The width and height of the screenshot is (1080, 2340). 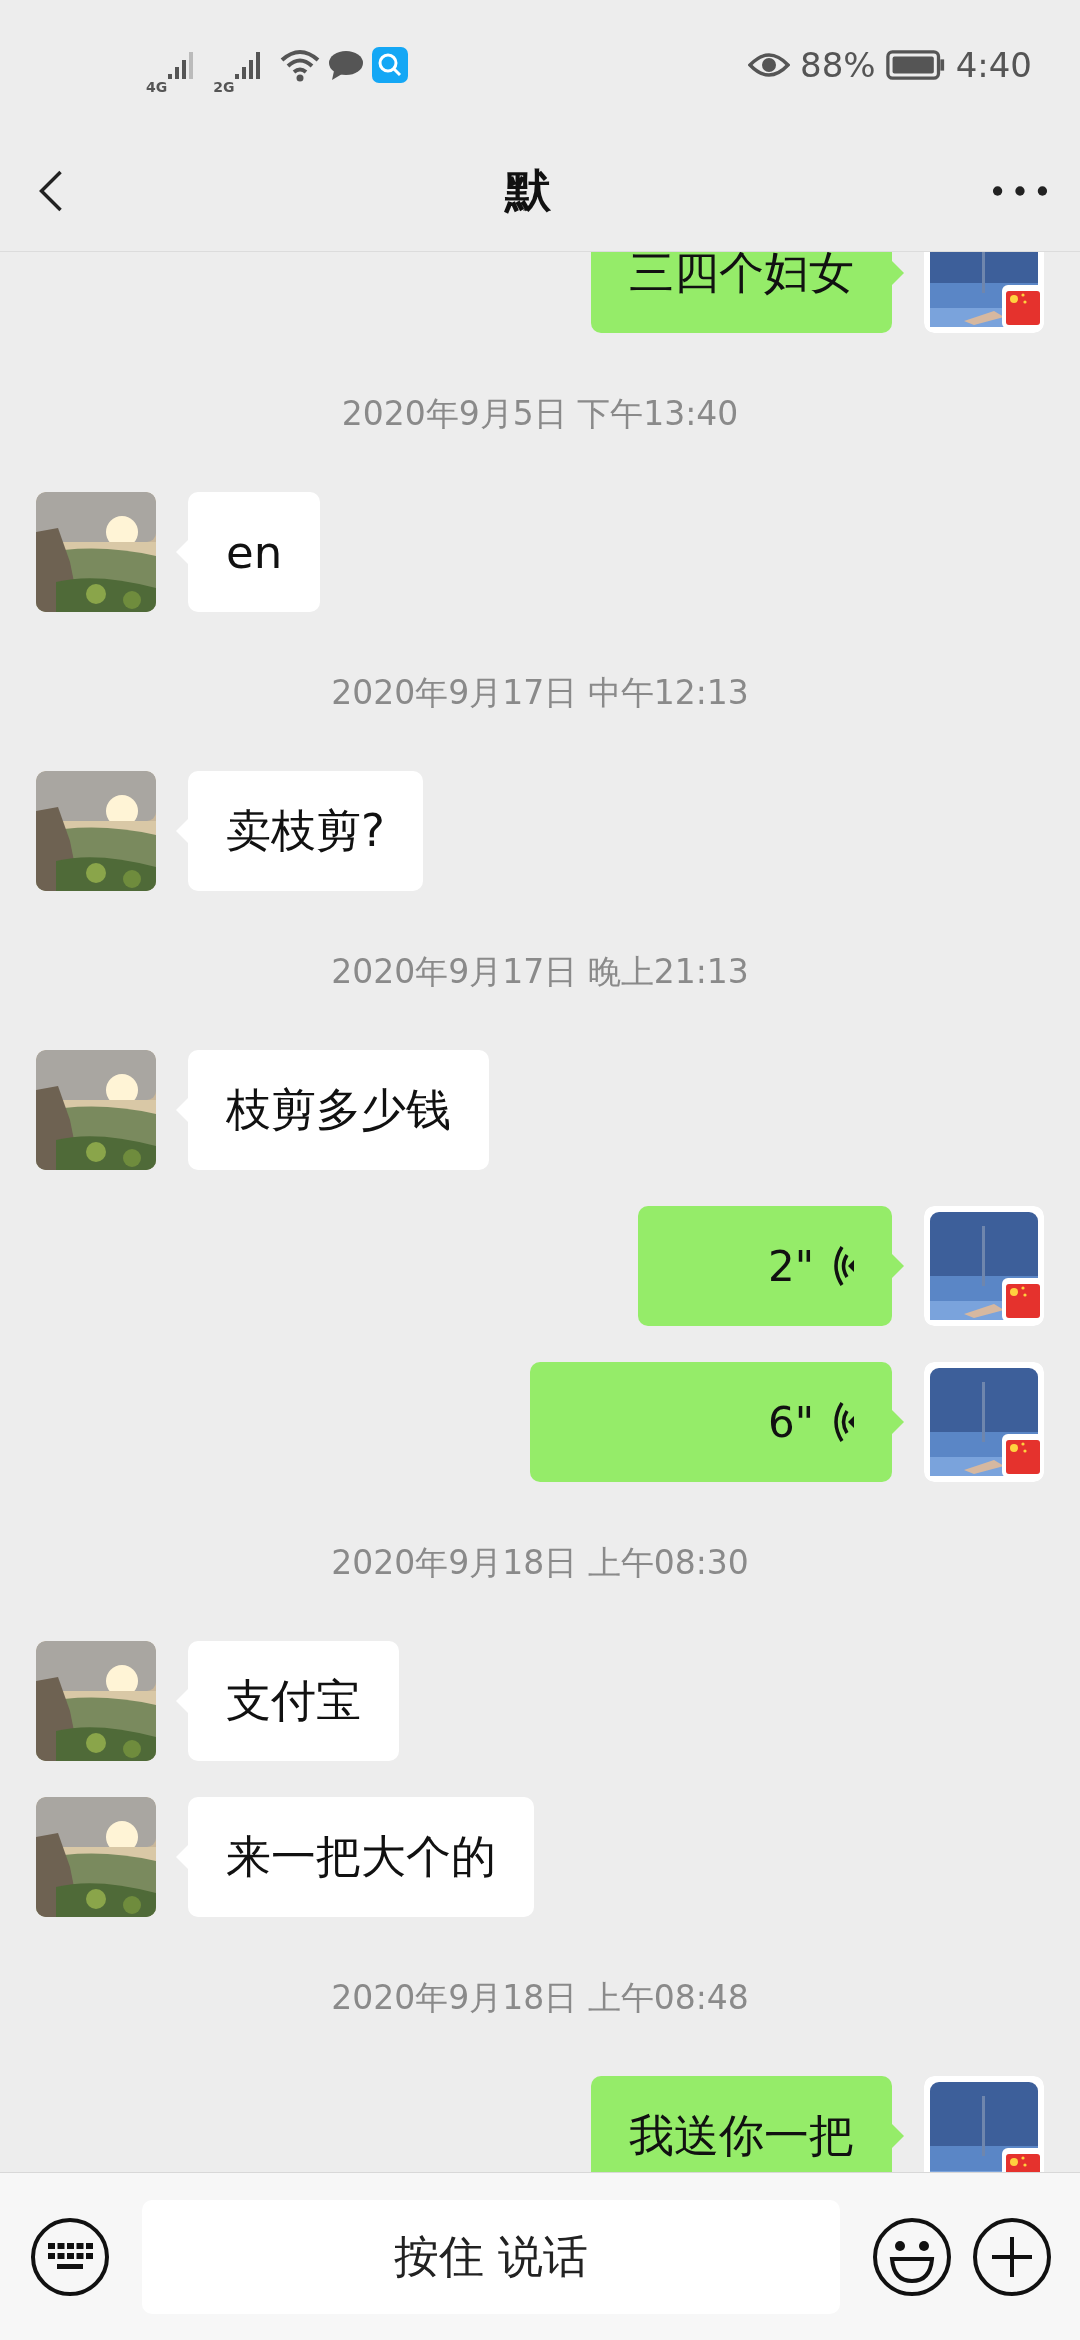 I want to click on battery-percentage: 88%, so click(x=838, y=65).